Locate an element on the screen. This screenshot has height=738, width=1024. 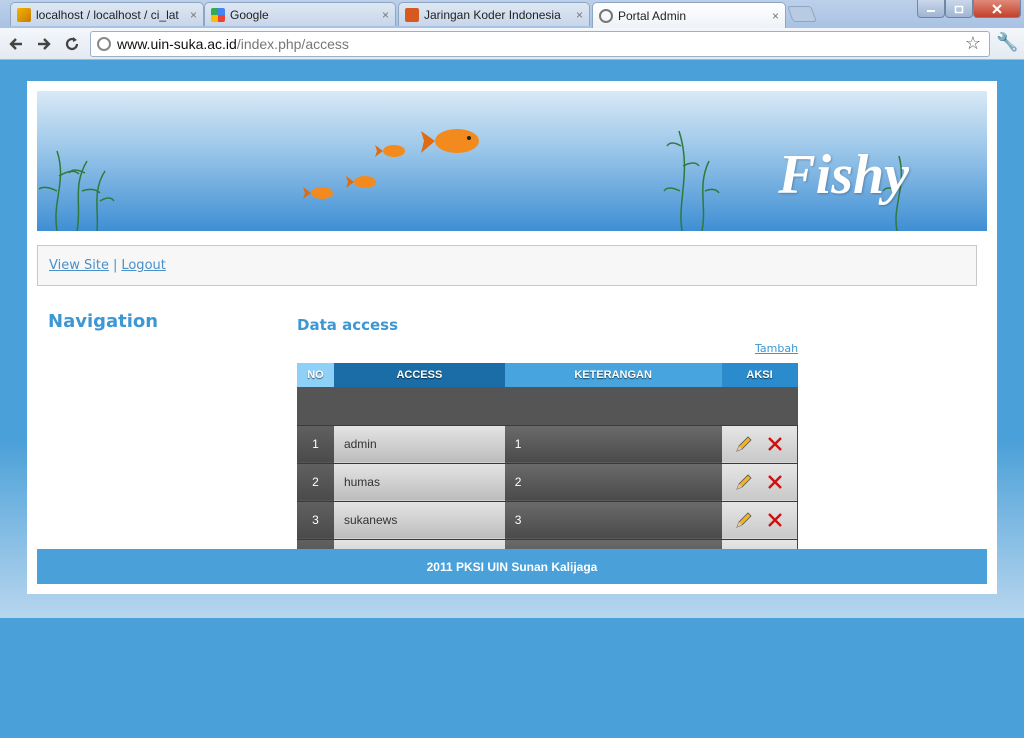
address-bar: www.uin-suka.ac.id/index.php/access ☆ is located at coordinates (540, 44).